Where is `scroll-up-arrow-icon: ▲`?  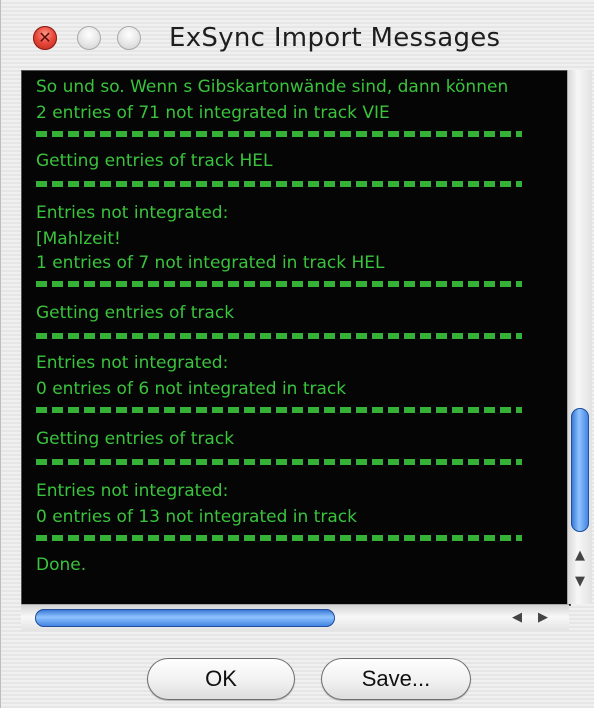
scroll-up-arrow-icon: ▲ is located at coordinates (580, 556).